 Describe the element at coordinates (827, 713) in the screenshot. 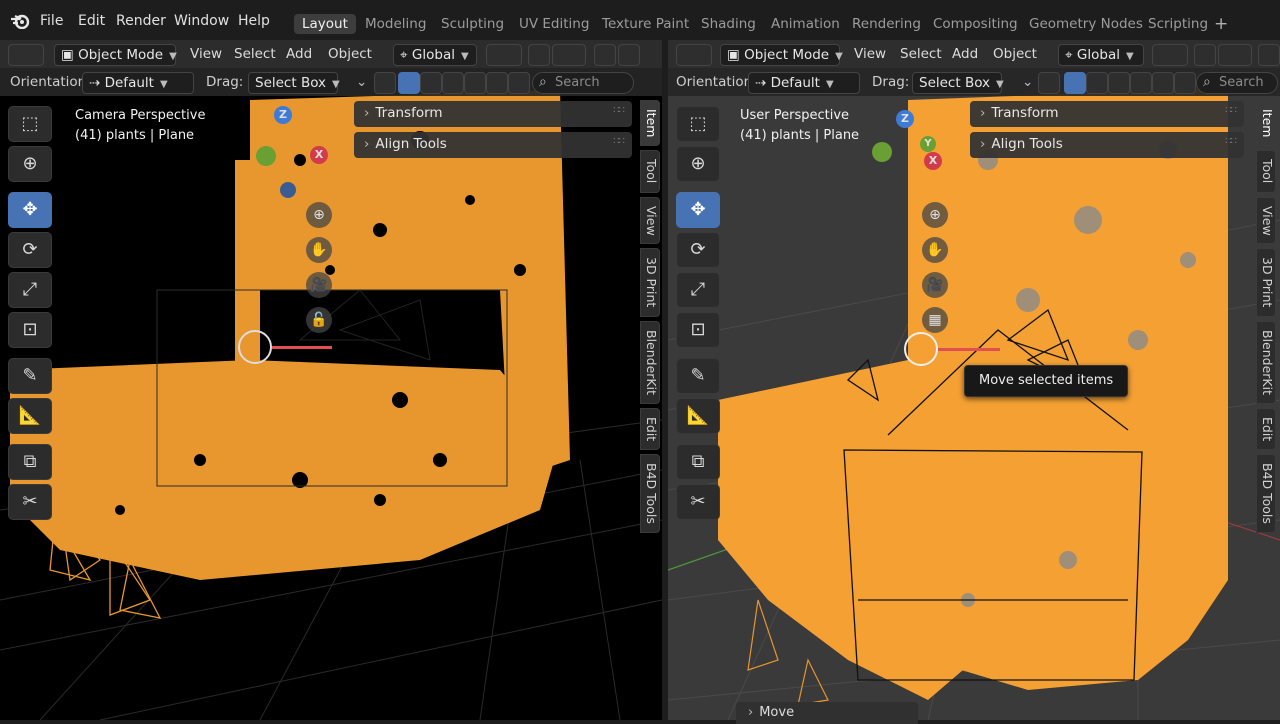

I see `operator-panel-move: › Move` at that location.